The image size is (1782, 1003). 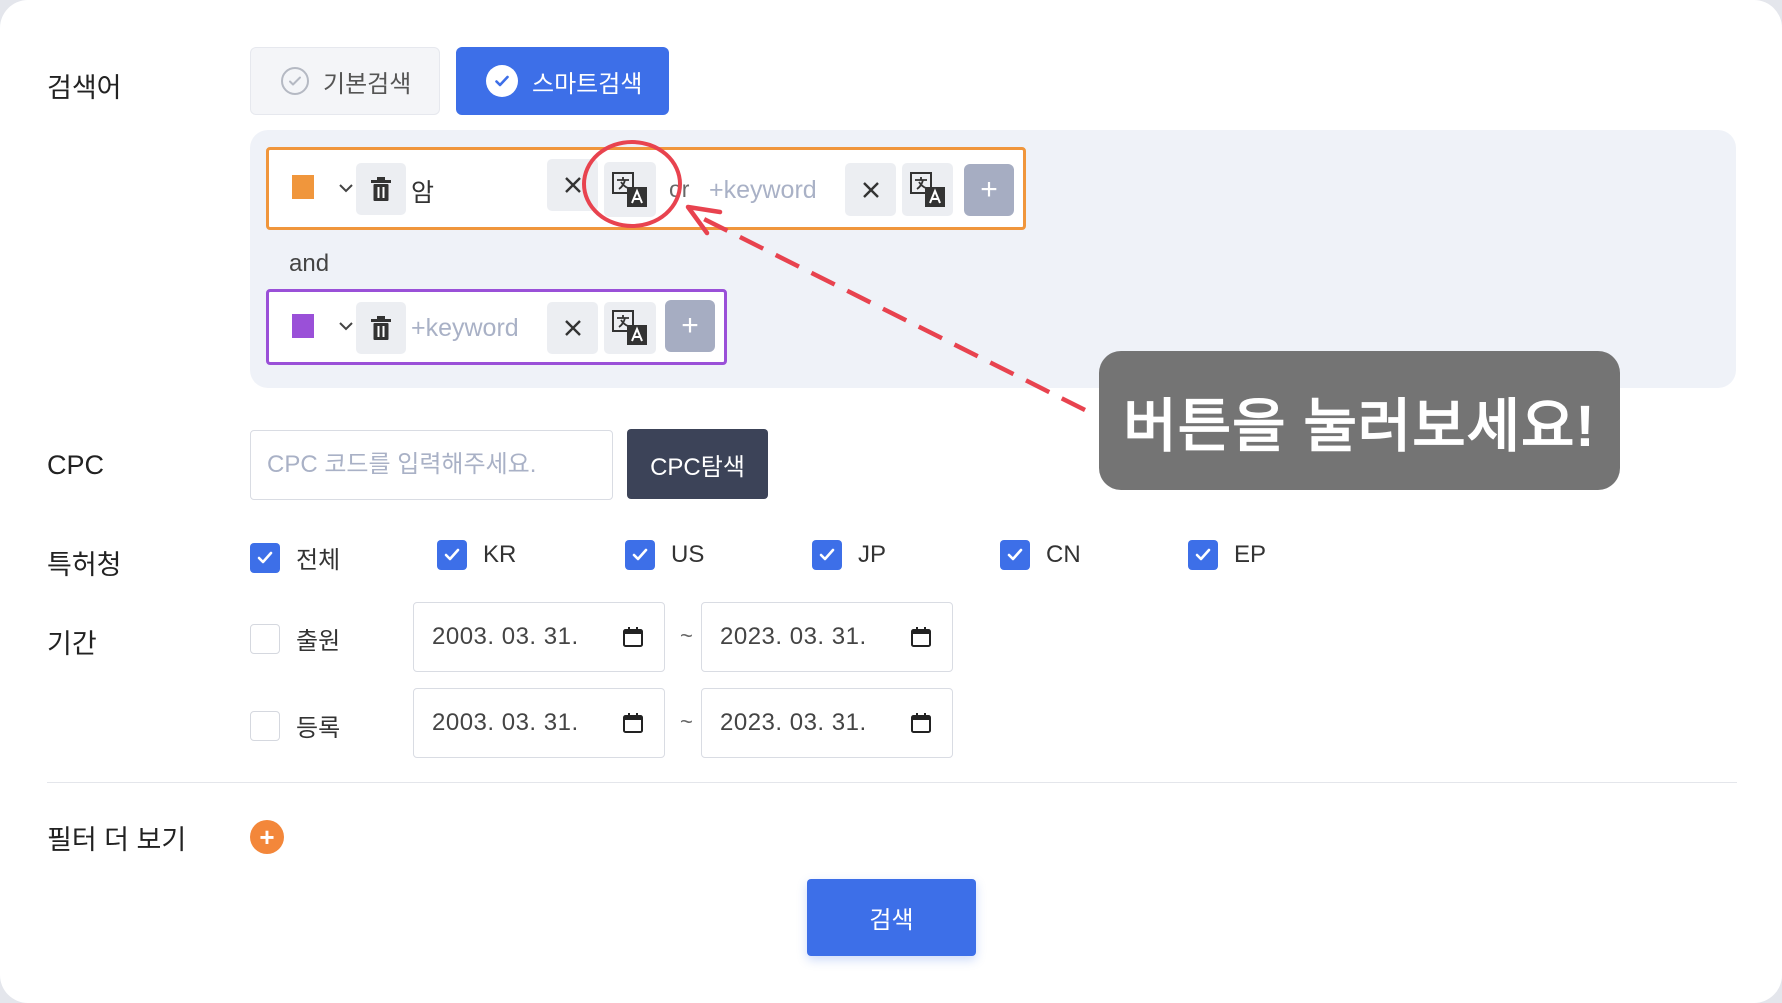 What do you see at coordinates (318, 728) in the screenshot?
I see `registration-label: 등록` at bounding box center [318, 728].